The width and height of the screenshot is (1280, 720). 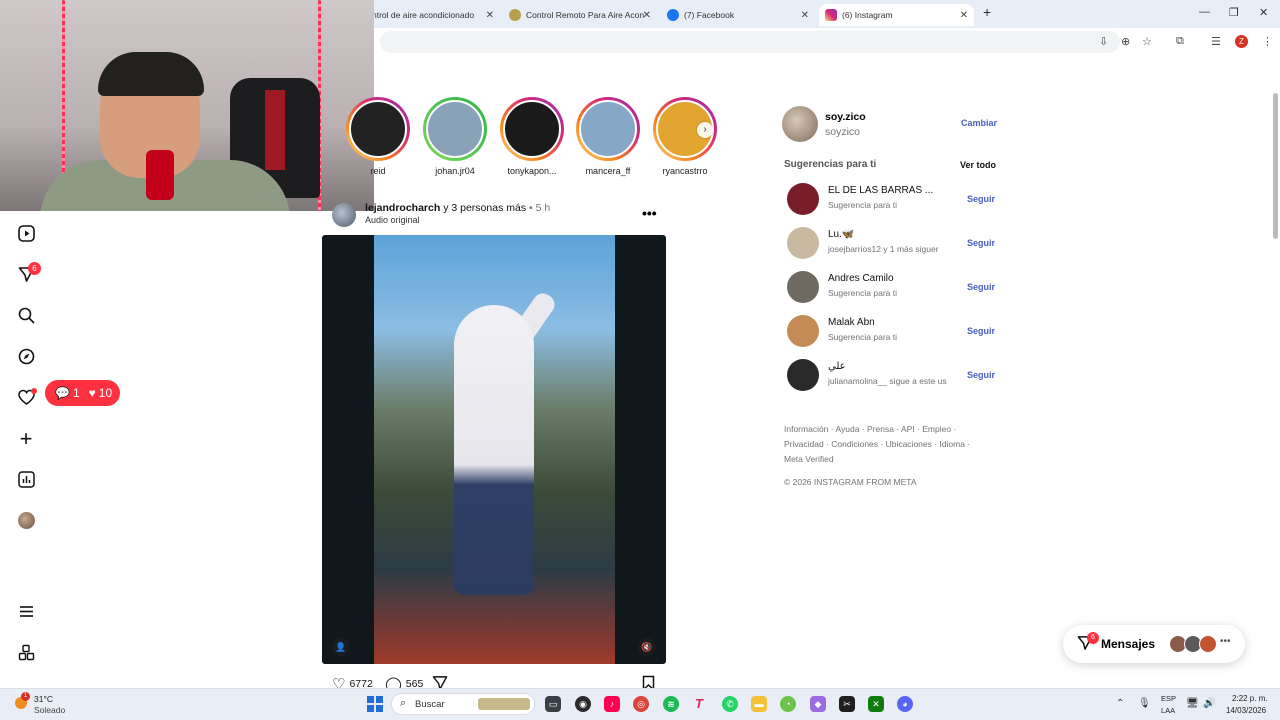 I want to click on story-avatar, so click(x=455, y=129).